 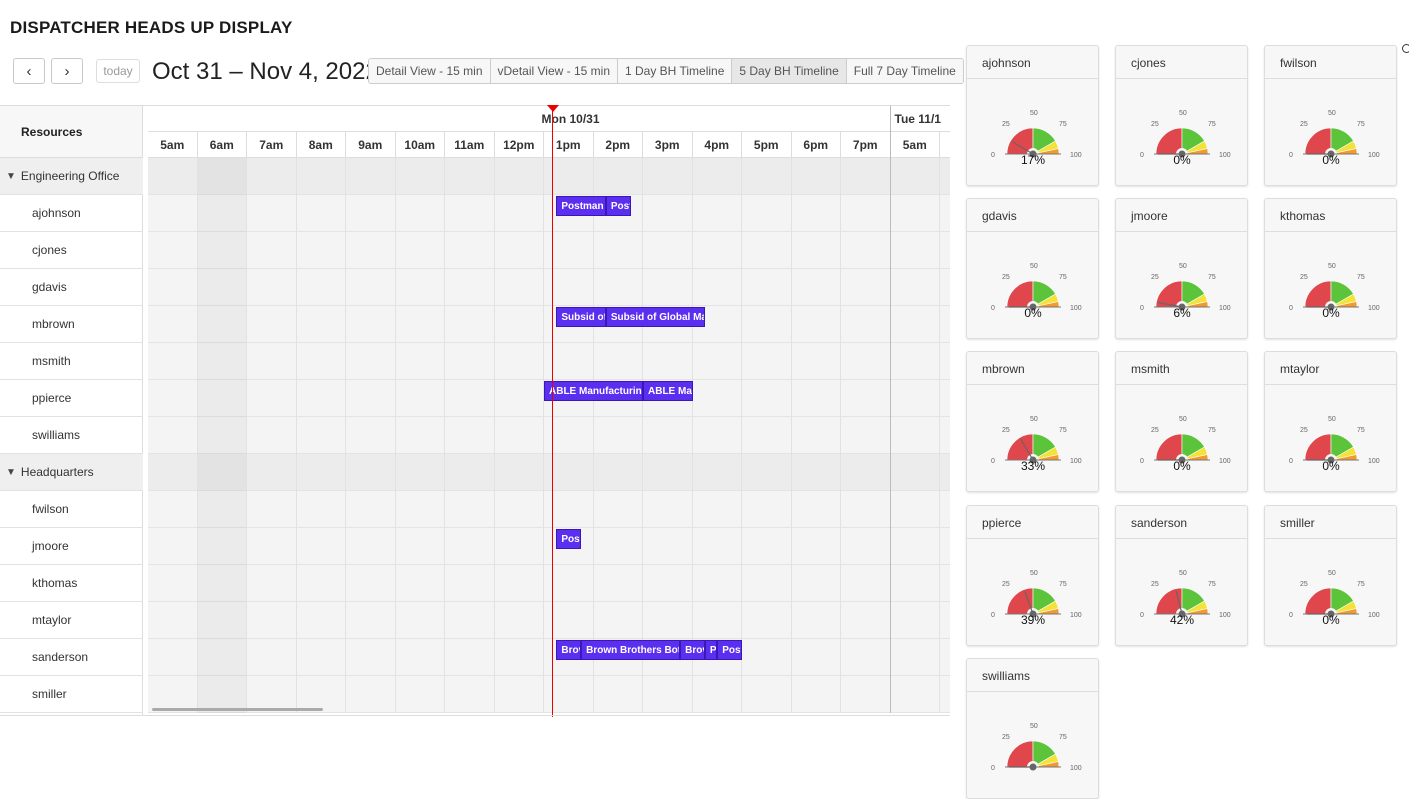 What do you see at coordinates (151, 27) in the screenshot?
I see `page-title: DISPATCHER HEADS UP DISPLAY` at bounding box center [151, 27].